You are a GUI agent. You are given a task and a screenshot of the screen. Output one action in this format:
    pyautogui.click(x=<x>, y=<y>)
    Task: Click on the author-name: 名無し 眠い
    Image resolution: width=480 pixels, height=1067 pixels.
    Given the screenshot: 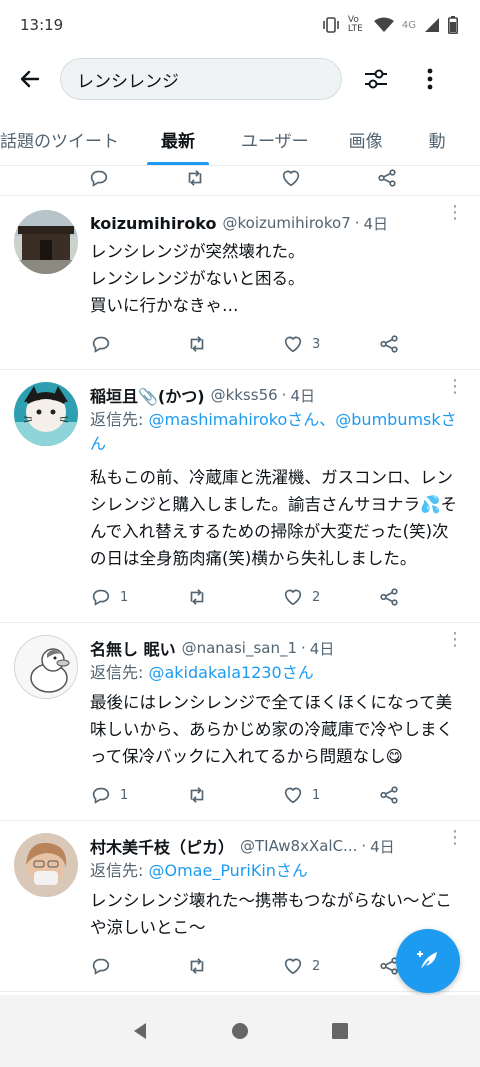 What is the action you would take?
    pyautogui.click(x=133, y=648)
    